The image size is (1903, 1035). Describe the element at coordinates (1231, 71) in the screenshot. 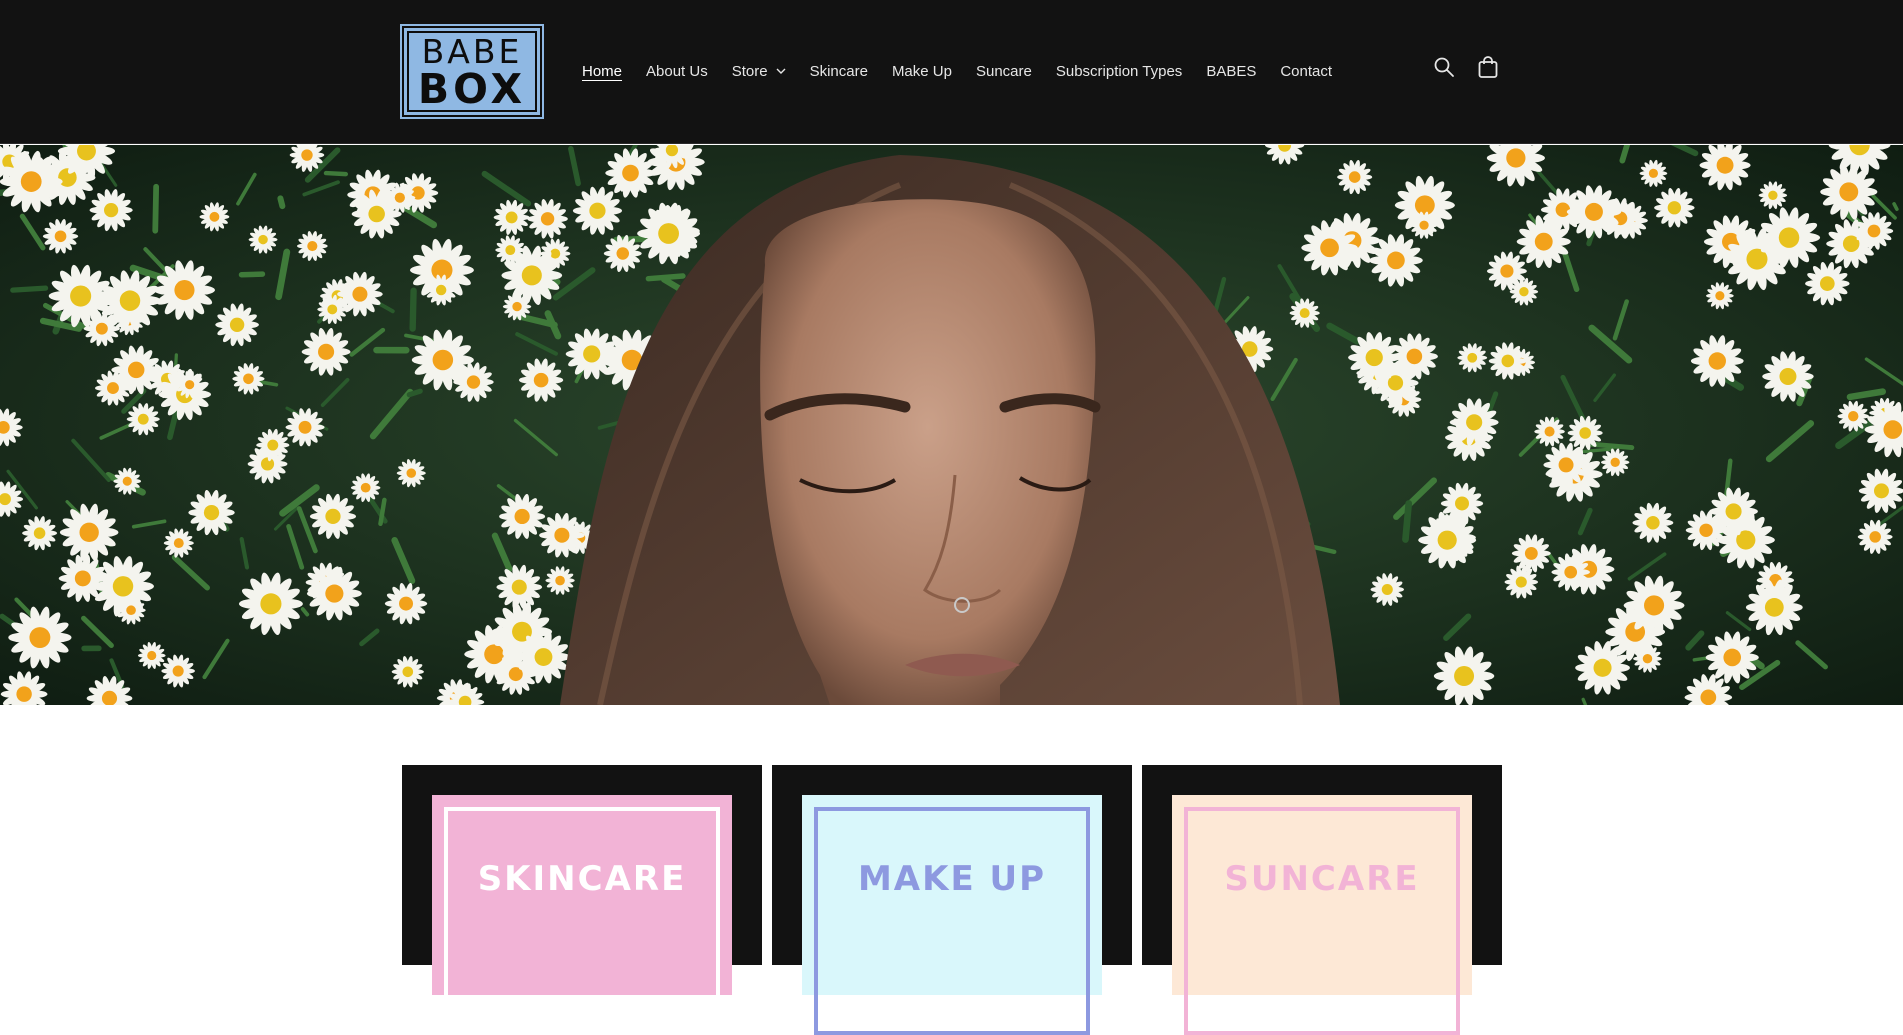

I see `nav-babes: BABES` at that location.